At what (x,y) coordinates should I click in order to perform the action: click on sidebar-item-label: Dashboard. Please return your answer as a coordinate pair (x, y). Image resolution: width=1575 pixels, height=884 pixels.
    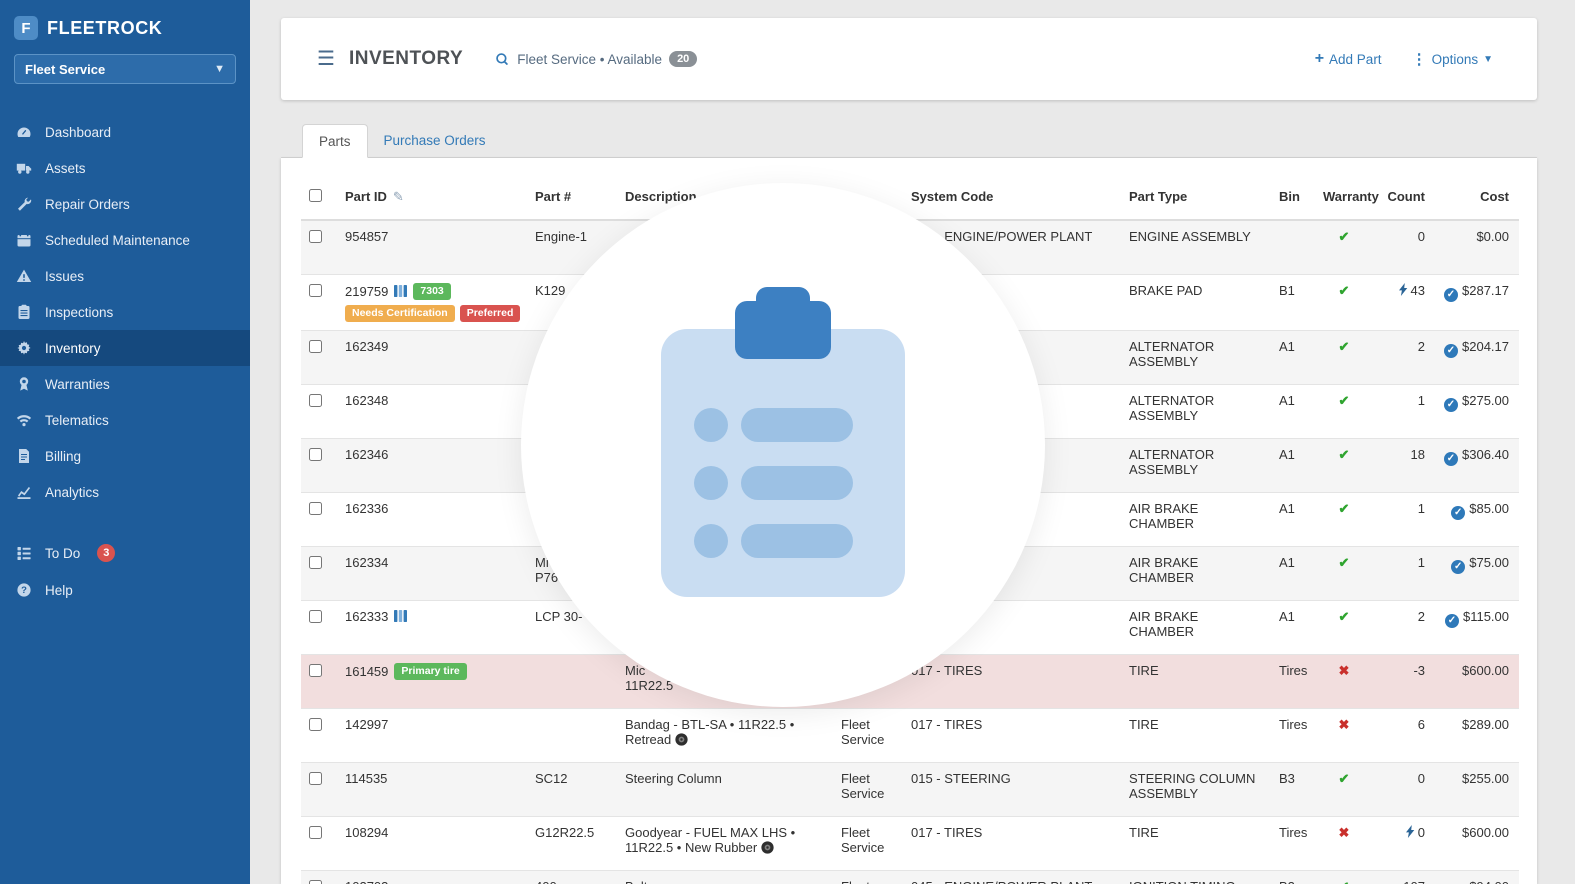
    Looking at the image, I should click on (78, 132).